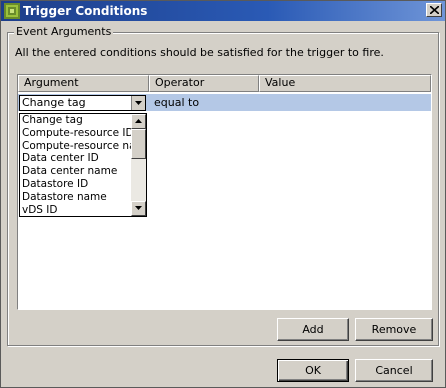 This screenshot has width=446, height=388. Describe the element at coordinates (138, 165) in the screenshot. I see `dropdown-scrollbar` at that location.